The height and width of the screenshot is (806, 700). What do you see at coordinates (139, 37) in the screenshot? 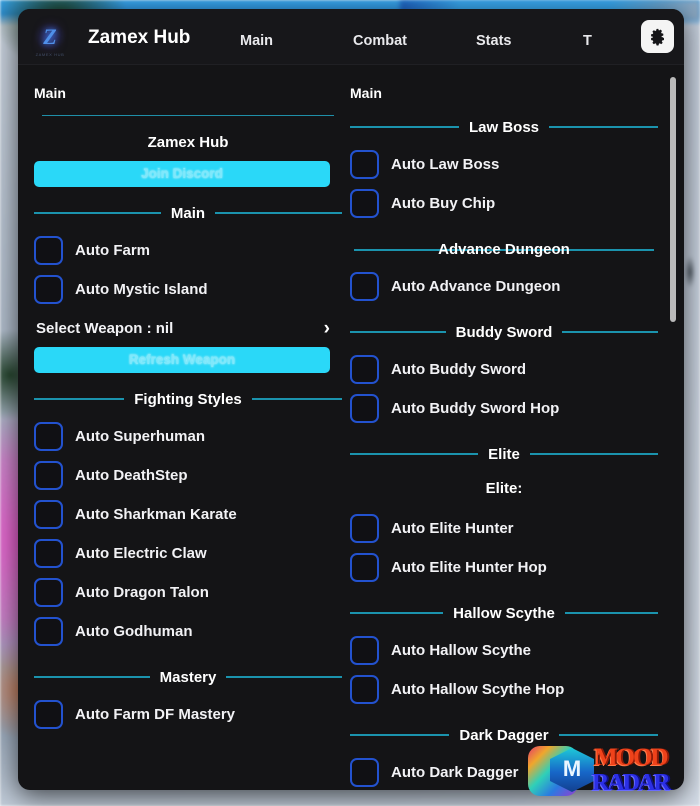
I see `app-title: Zamex Hub` at bounding box center [139, 37].